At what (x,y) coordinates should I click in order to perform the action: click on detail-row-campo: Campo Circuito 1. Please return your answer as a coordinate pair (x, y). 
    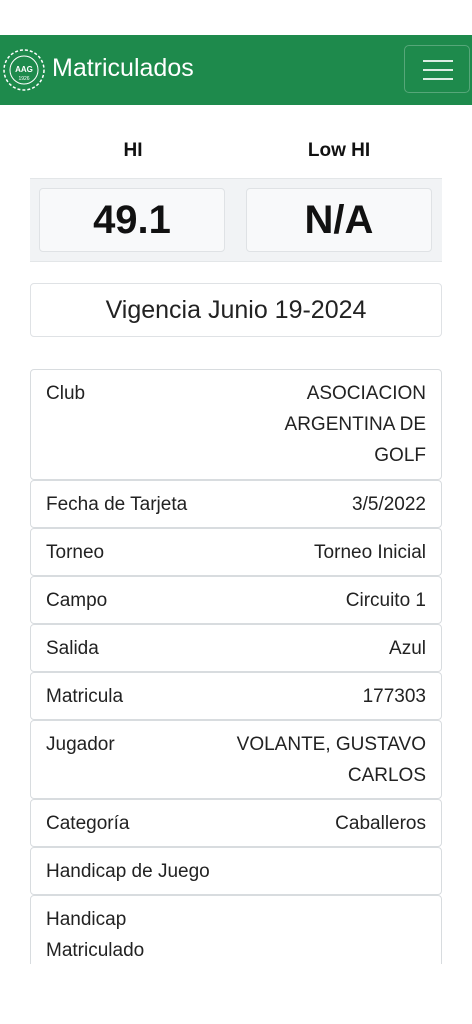
    Looking at the image, I should click on (236, 600).